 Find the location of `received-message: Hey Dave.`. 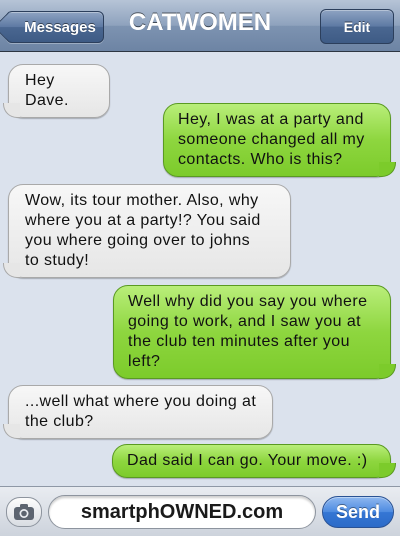

received-message: Hey Dave. is located at coordinates (56, 91).